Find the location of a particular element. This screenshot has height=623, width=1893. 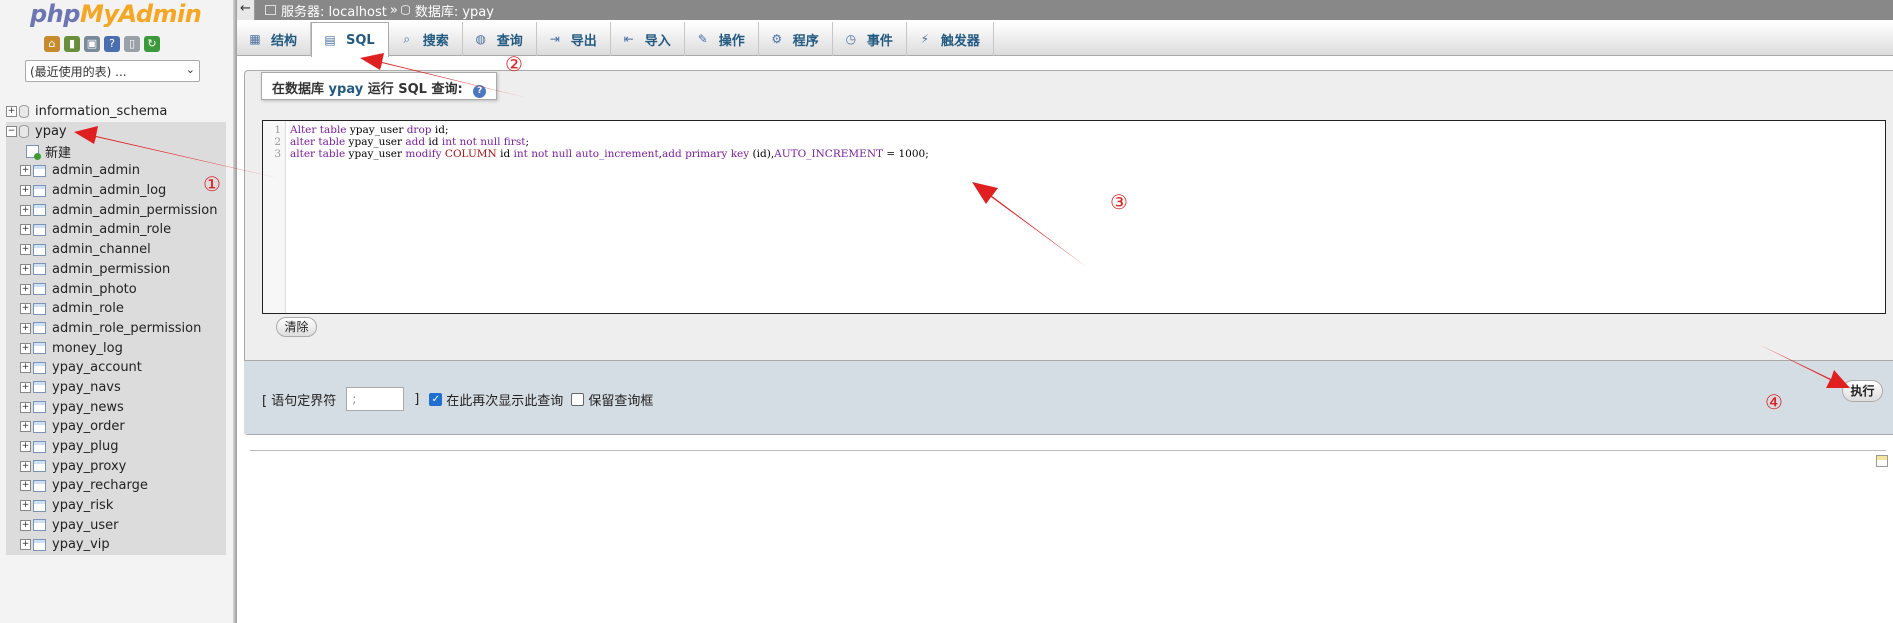

phpmyadmin-logo: phpMyAdmin is located at coordinates (116, 14).